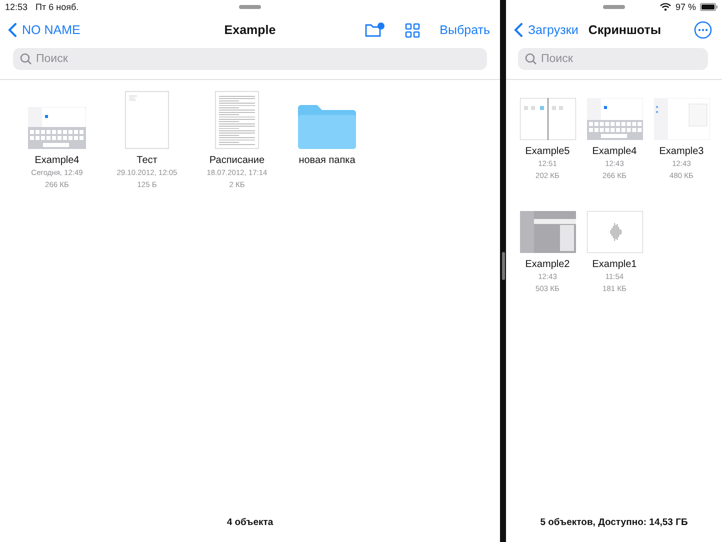  What do you see at coordinates (327, 127) in the screenshot?
I see `folder-icon` at bounding box center [327, 127].